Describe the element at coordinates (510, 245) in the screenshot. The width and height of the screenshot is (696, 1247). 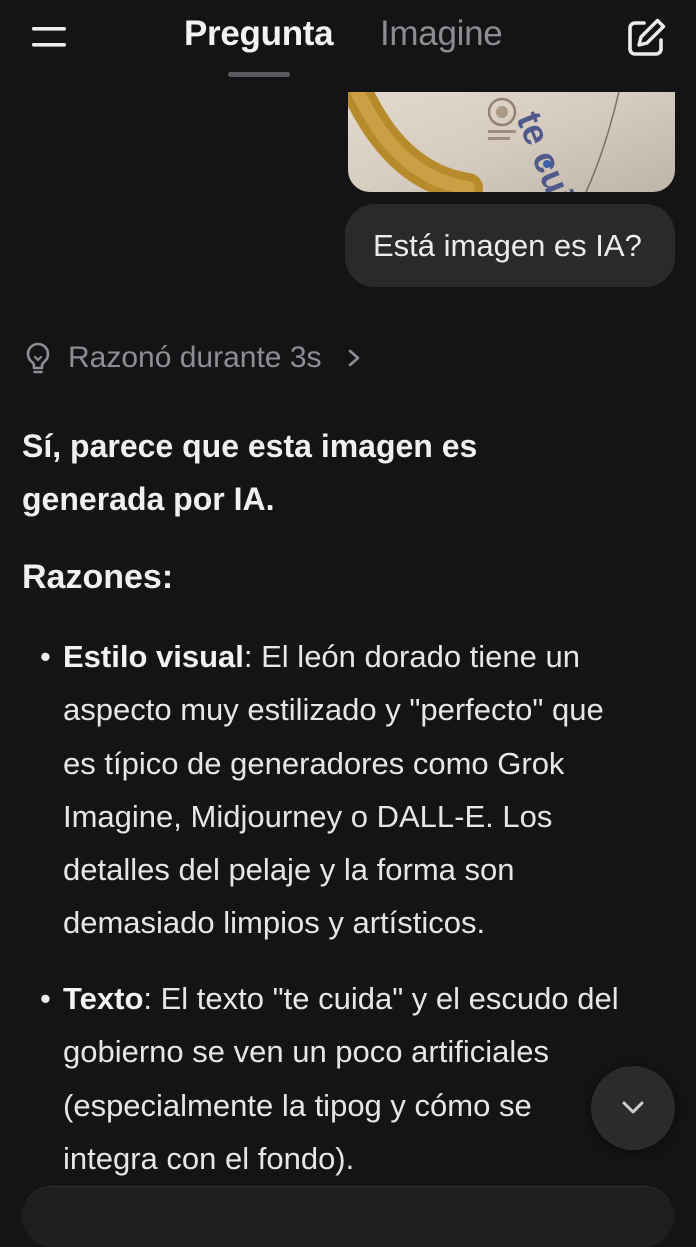
I see `user-message-bubble: Está imagen es IA?` at that location.